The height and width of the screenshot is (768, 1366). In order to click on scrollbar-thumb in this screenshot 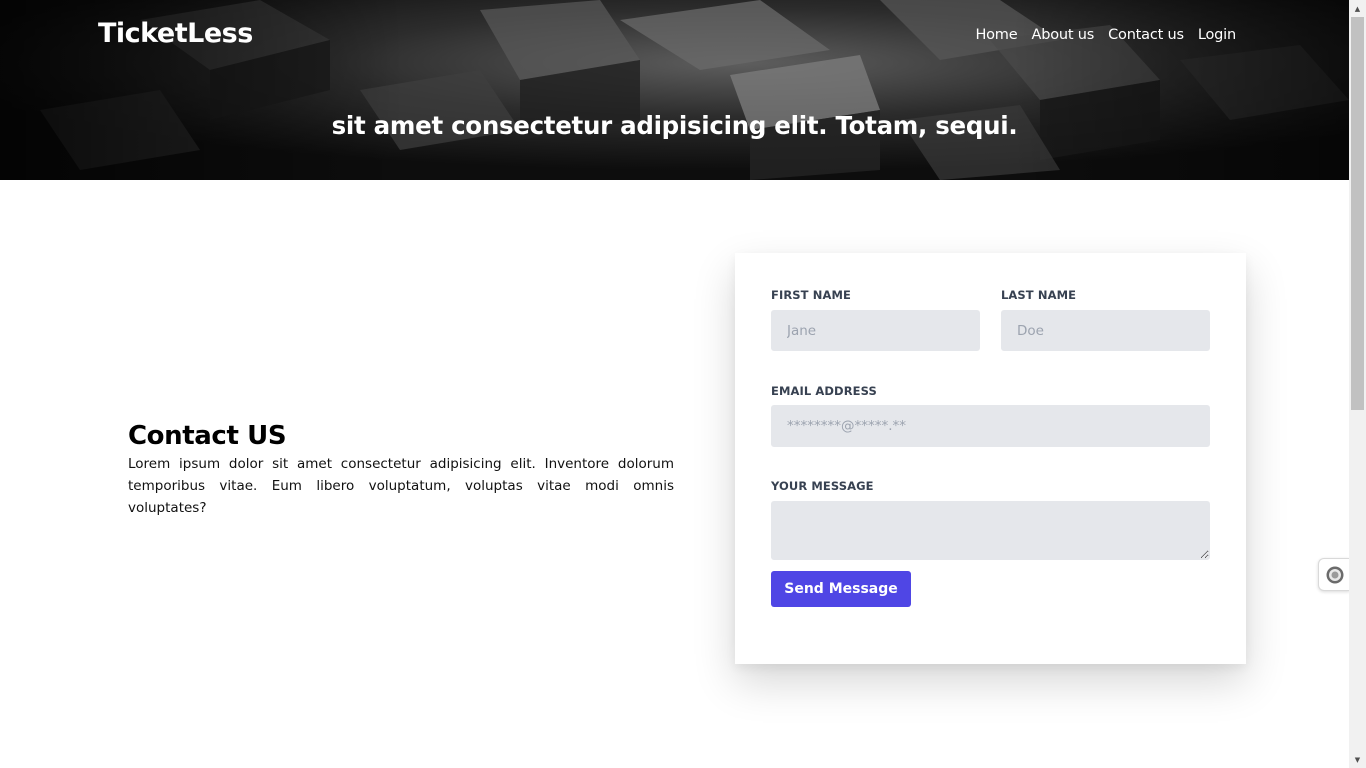, I will do `click(1357, 213)`.